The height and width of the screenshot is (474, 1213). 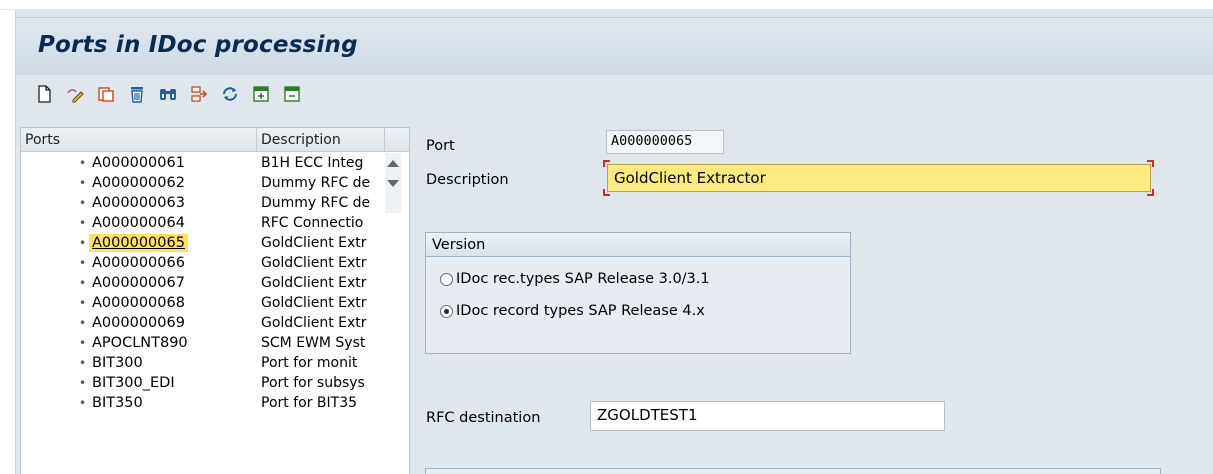 What do you see at coordinates (138, 163) in the screenshot?
I see `port-name: A000000061` at bounding box center [138, 163].